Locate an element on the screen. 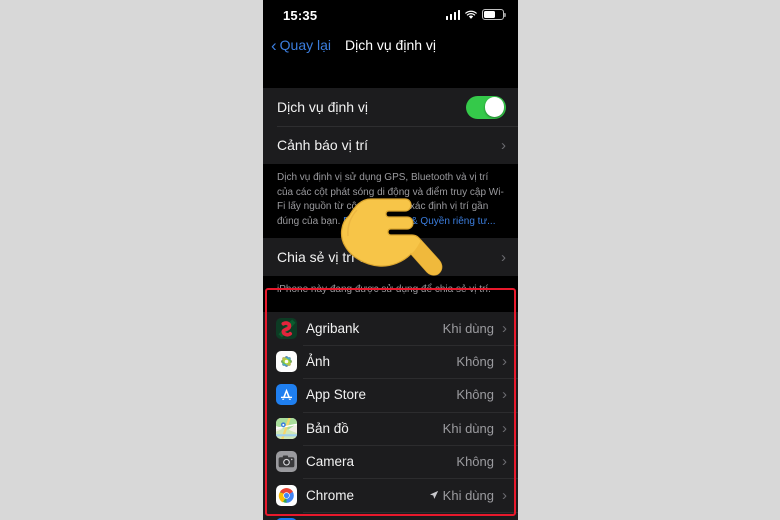 The height and width of the screenshot is (520, 780). share-location-group: Chia sẻ vị trí của tôi › is located at coordinates (390, 257).